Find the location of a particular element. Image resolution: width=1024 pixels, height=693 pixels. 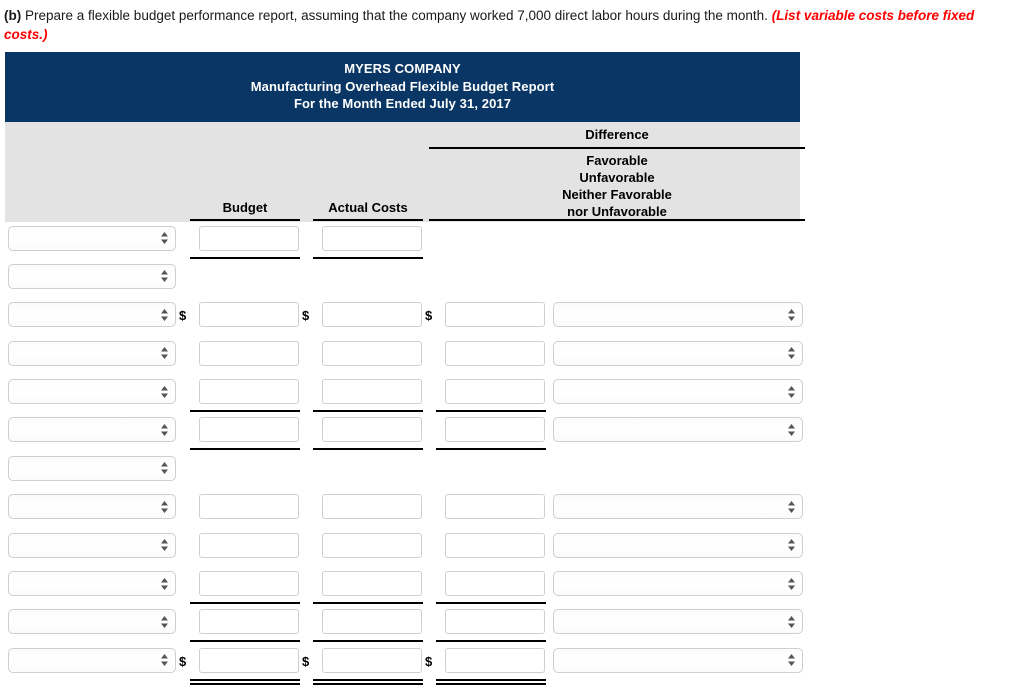

difference-cell: $ is located at coordinates (485, 666).